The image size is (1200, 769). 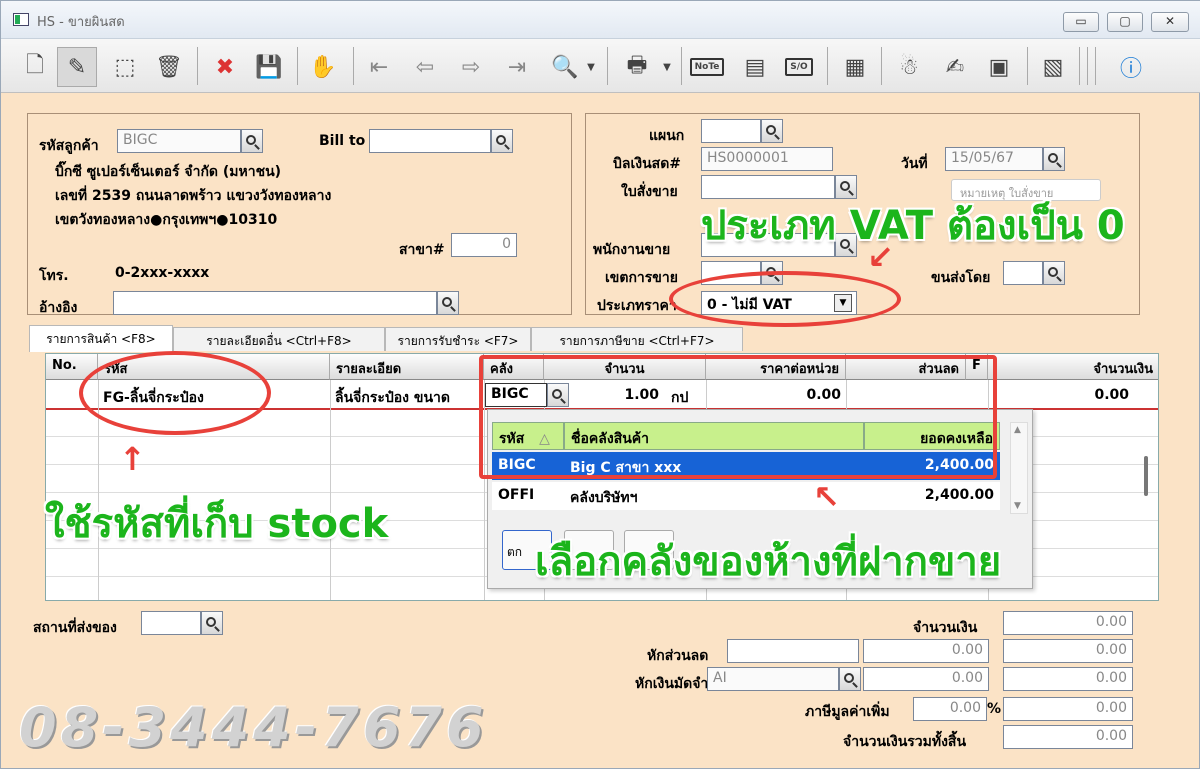 What do you see at coordinates (430, 141) in the screenshot?
I see `billto-field` at bounding box center [430, 141].